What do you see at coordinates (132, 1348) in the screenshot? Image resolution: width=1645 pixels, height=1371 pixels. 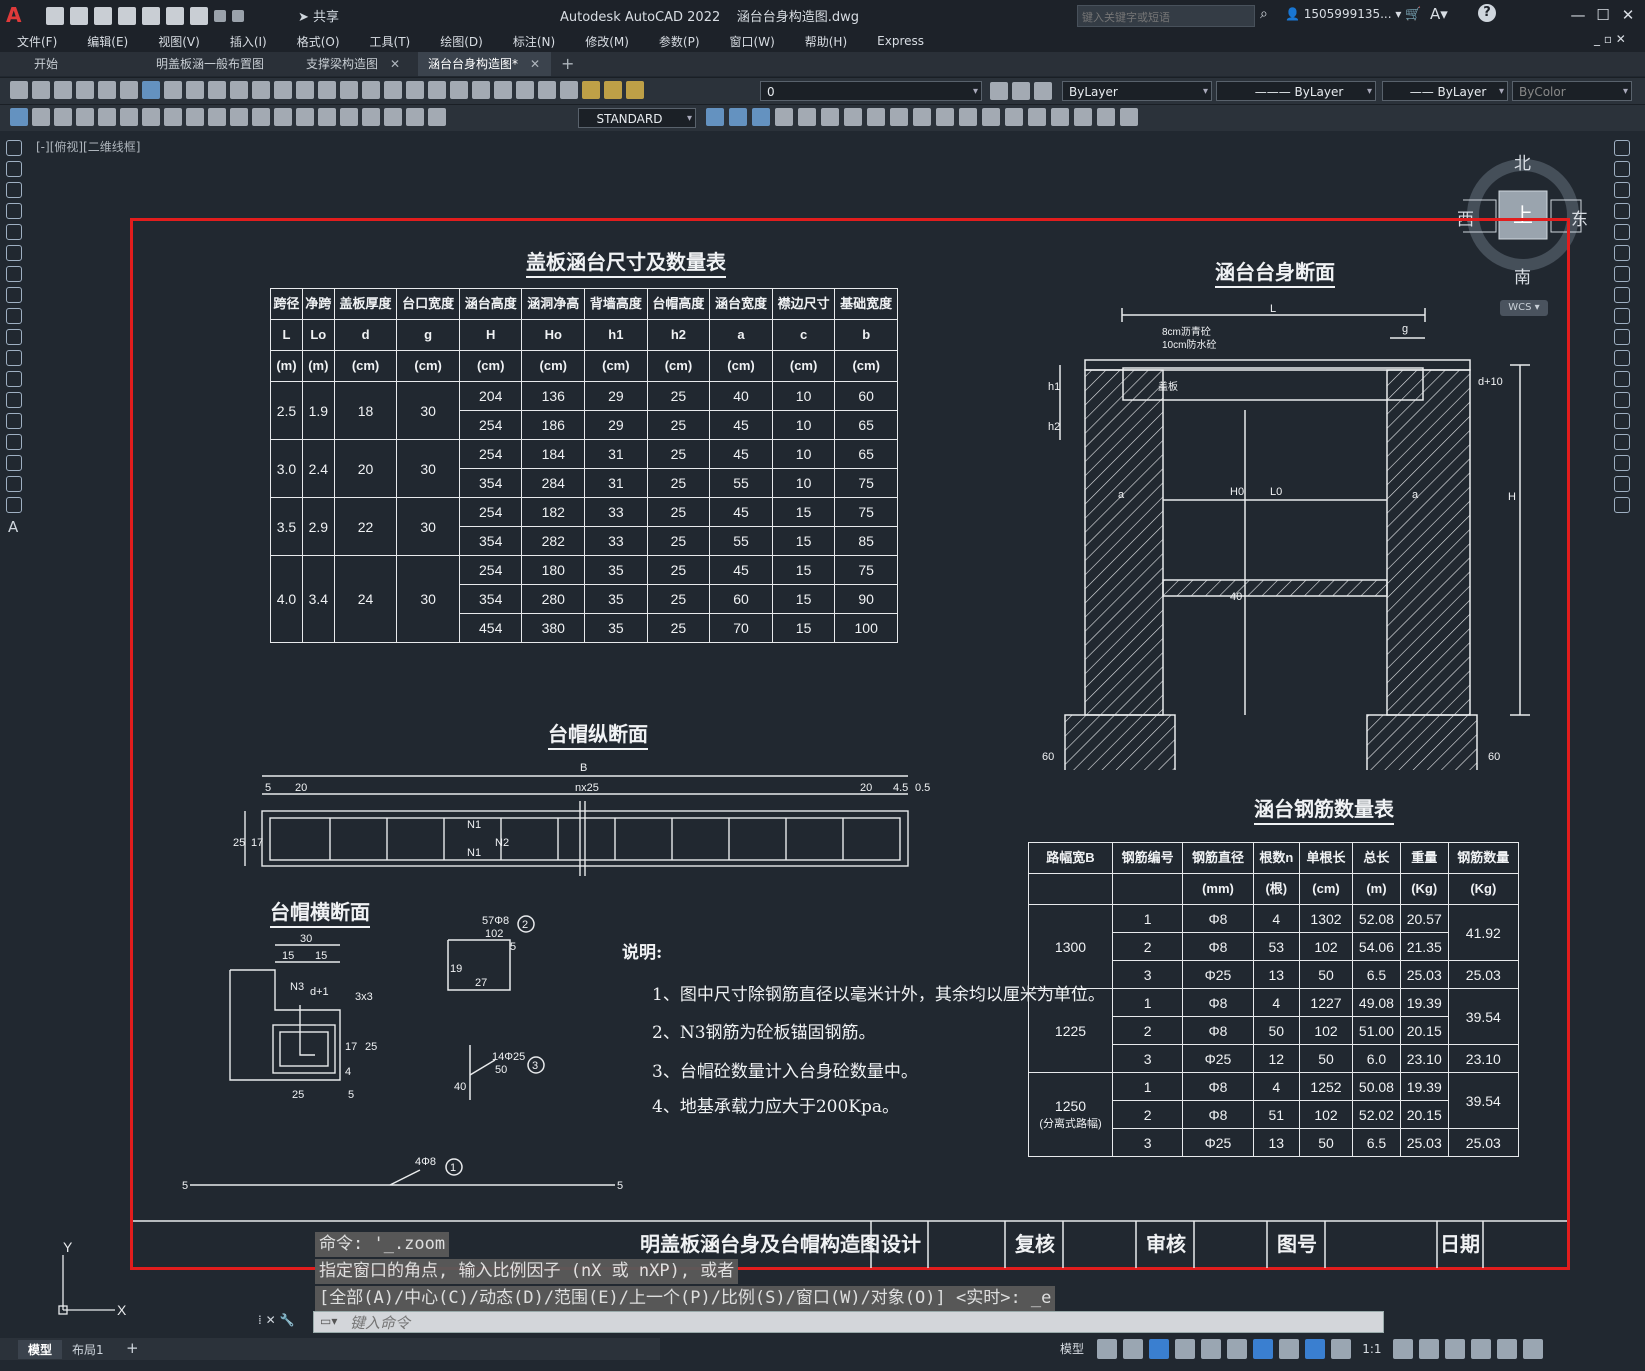 I see `add-layout-icon: +` at bounding box center [132, 1348].